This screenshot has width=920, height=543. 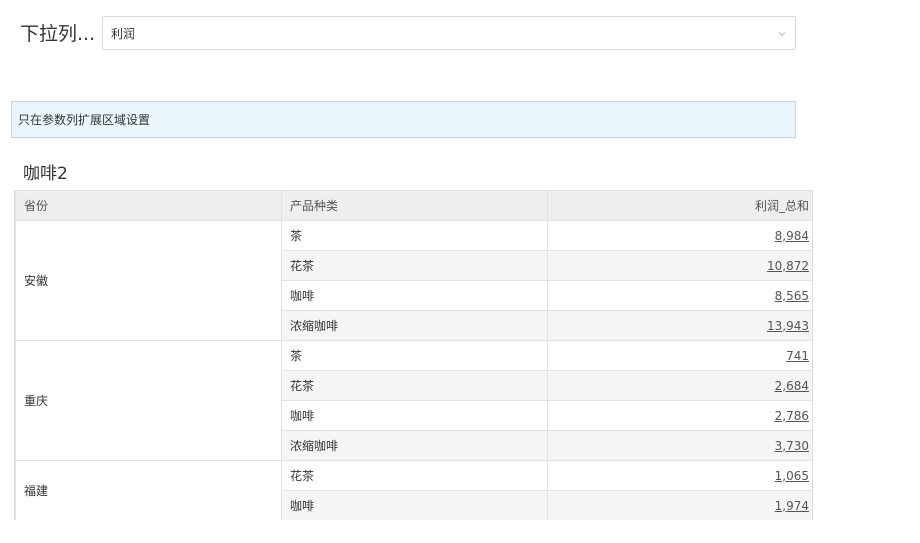 I want to click on profit-cell: 2,684, so click(x=679, y=385).